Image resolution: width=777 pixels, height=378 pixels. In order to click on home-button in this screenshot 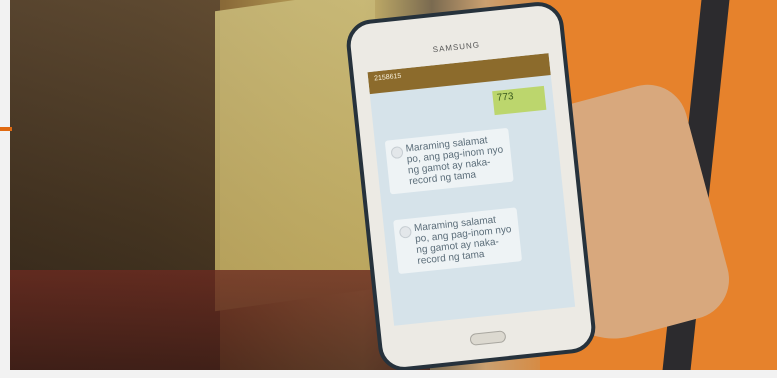, I will do `click(488, 338)`.